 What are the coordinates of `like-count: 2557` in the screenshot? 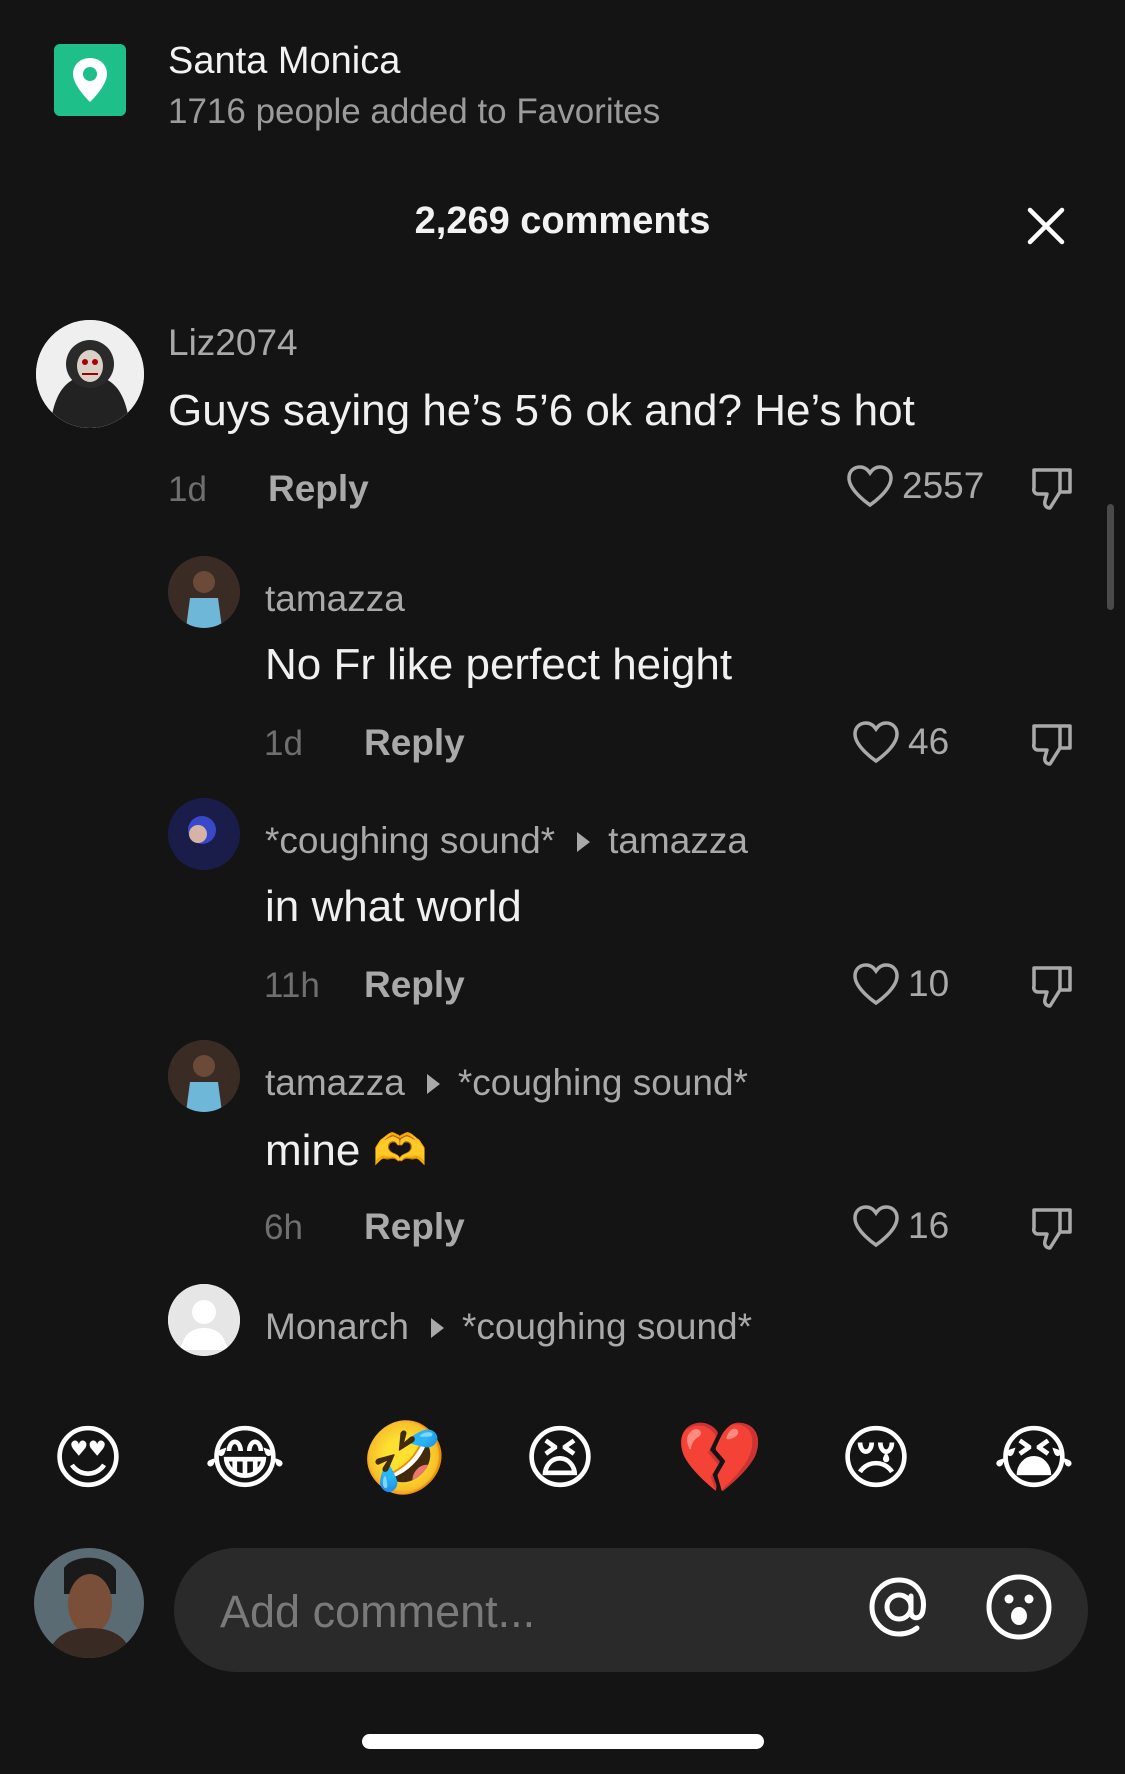 It's located at (943, 485).